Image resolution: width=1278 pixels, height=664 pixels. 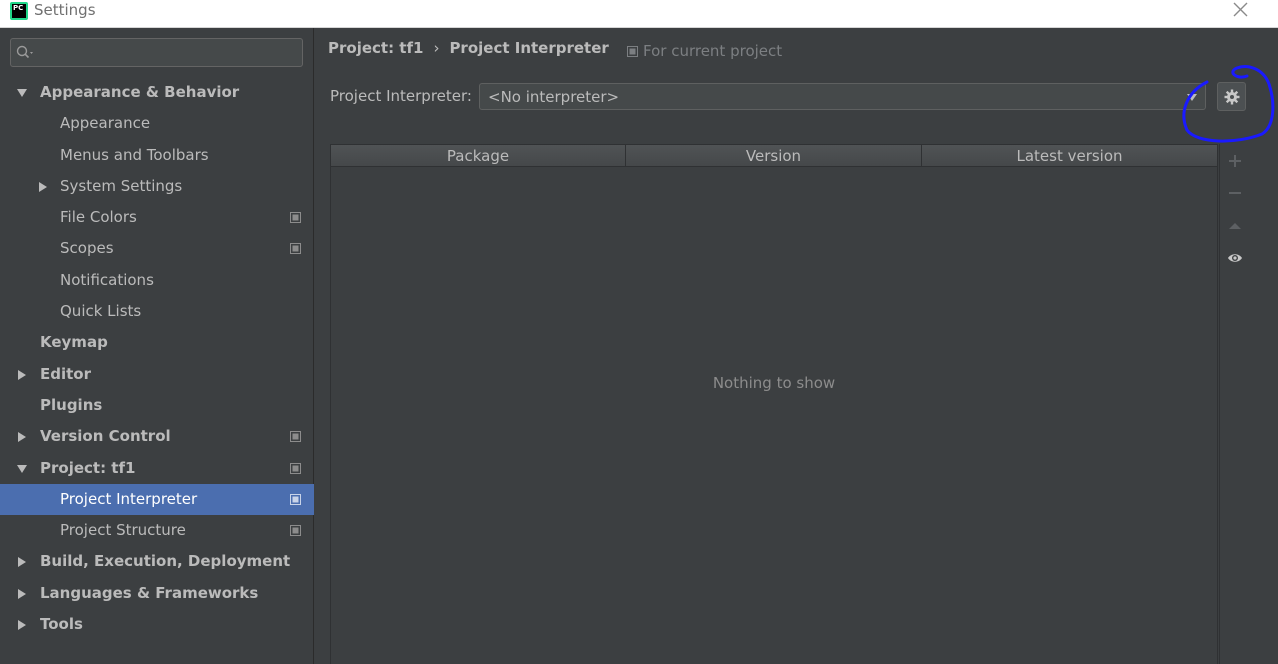 I want to click on pycharm-logo-icon: PC, so click(x=19, y=11).